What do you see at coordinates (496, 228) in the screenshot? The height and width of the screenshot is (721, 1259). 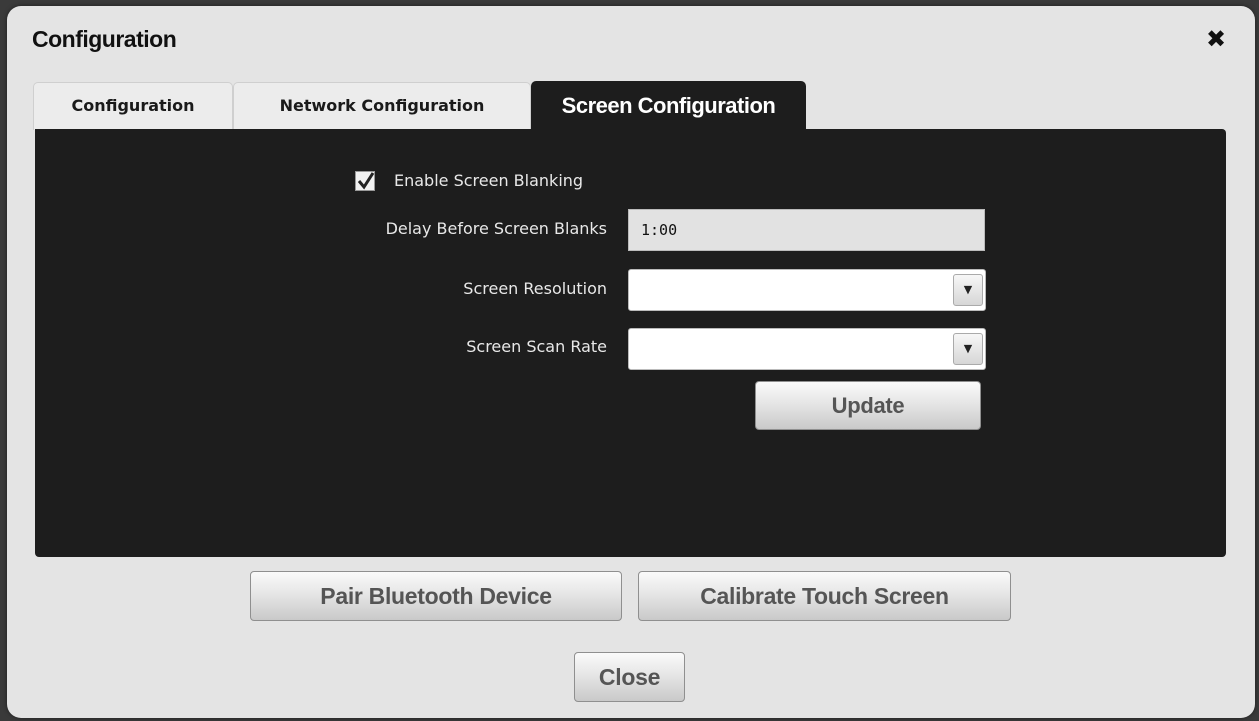 I see `delay-label: Delay Before Screen Blanks` at bounding box center [496, 228].